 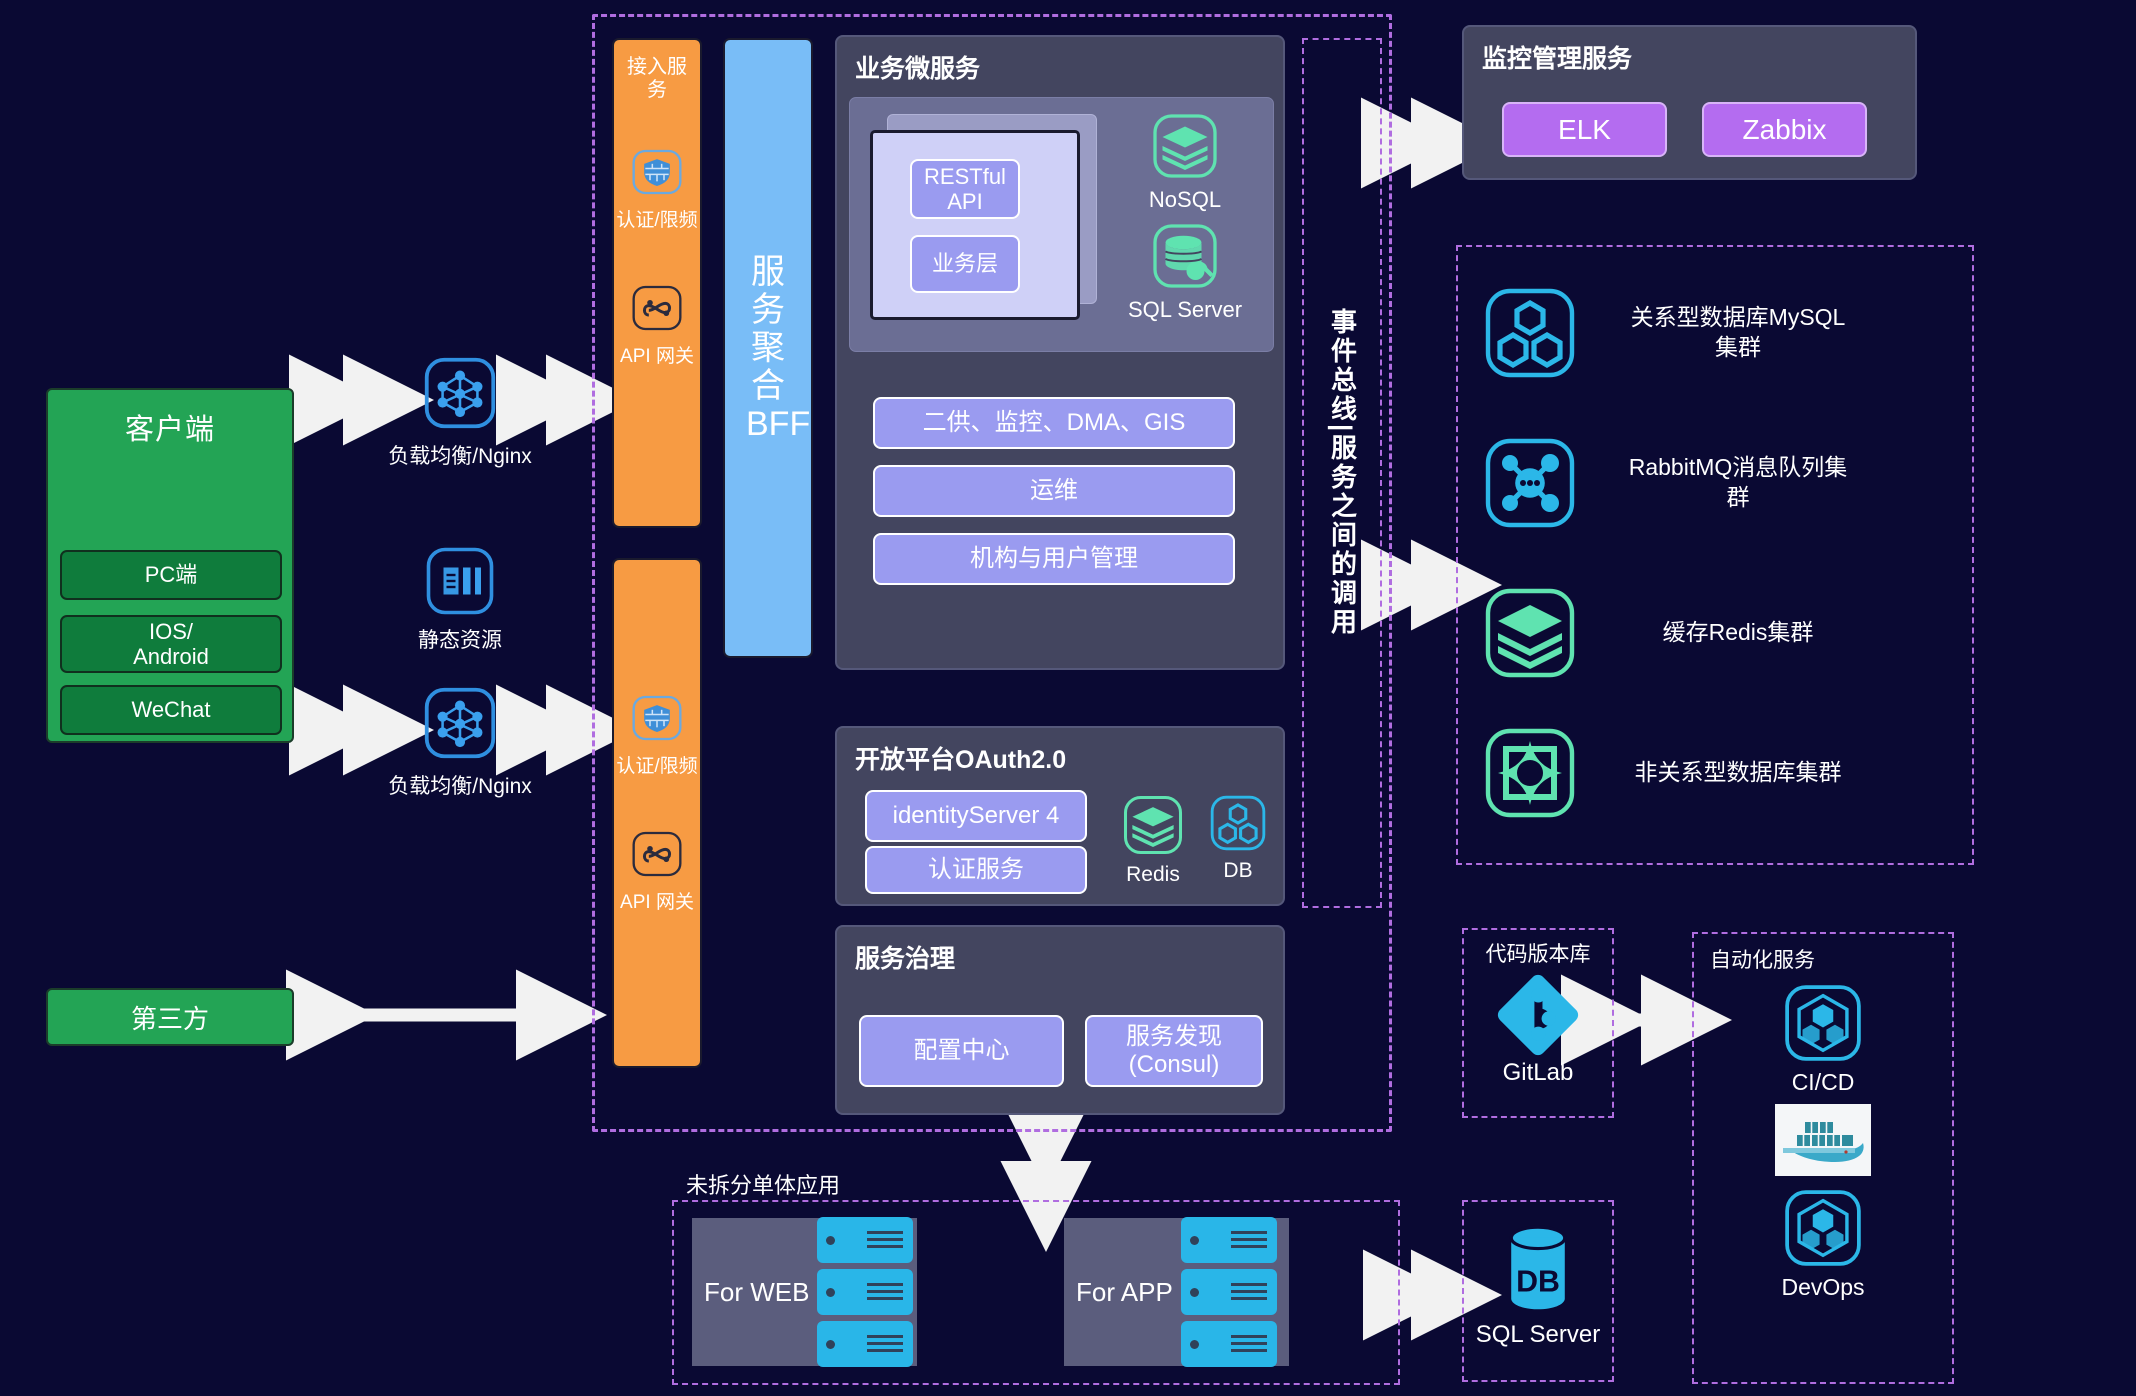 What do you see at coordinates (1153, 839) in the screenshot?
I see `oauth-redis-item: Redis` at bounding box center [1153, 839].